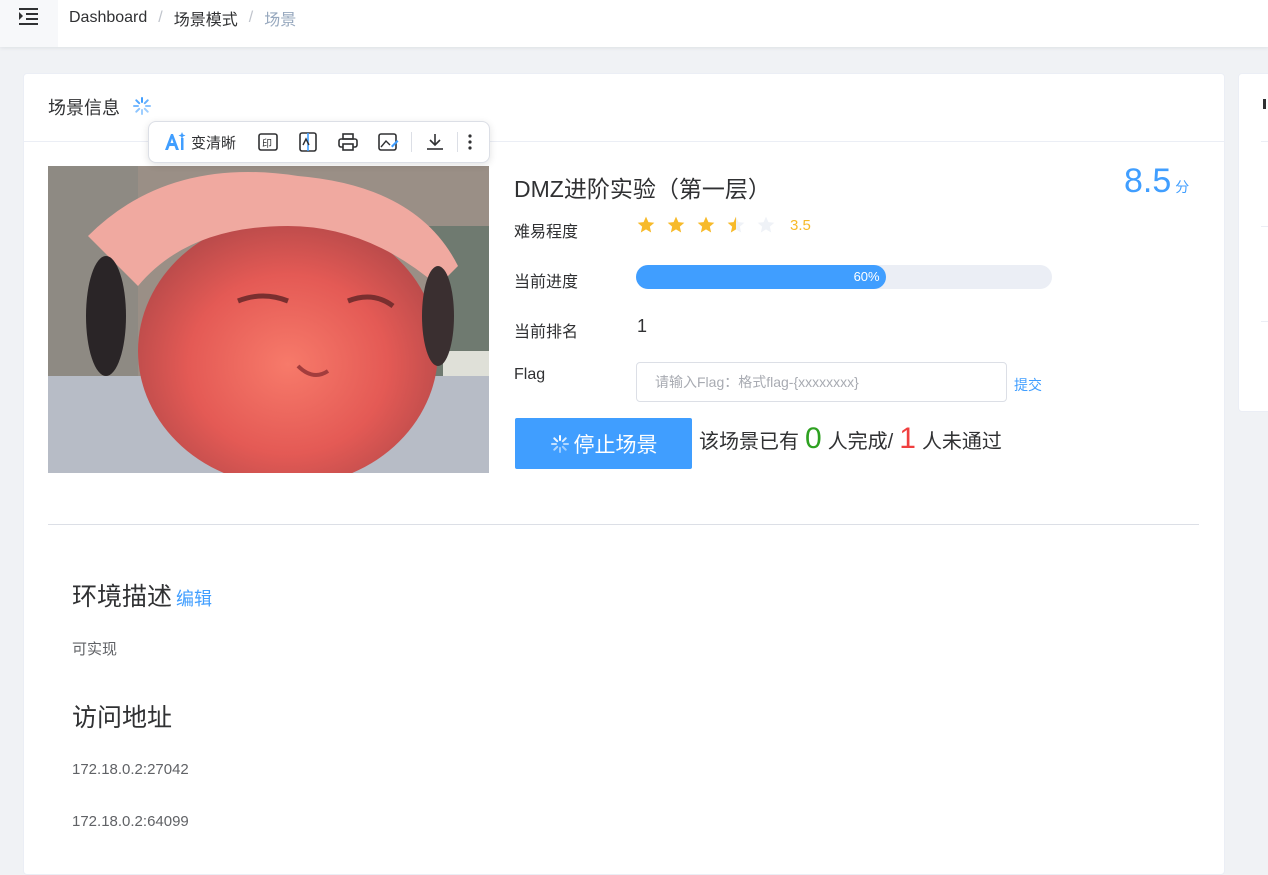  Describe the element at coordinates (866, 276) in the screenshot. I see `progress-text: 60%` at that location.